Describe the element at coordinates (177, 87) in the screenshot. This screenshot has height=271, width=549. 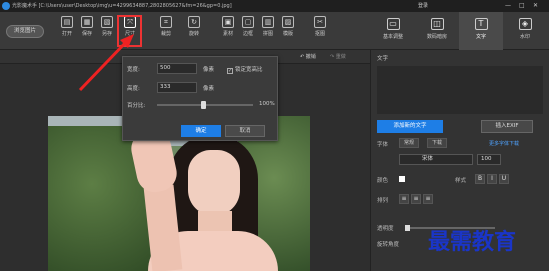
I see `height-input: 333` at that location.